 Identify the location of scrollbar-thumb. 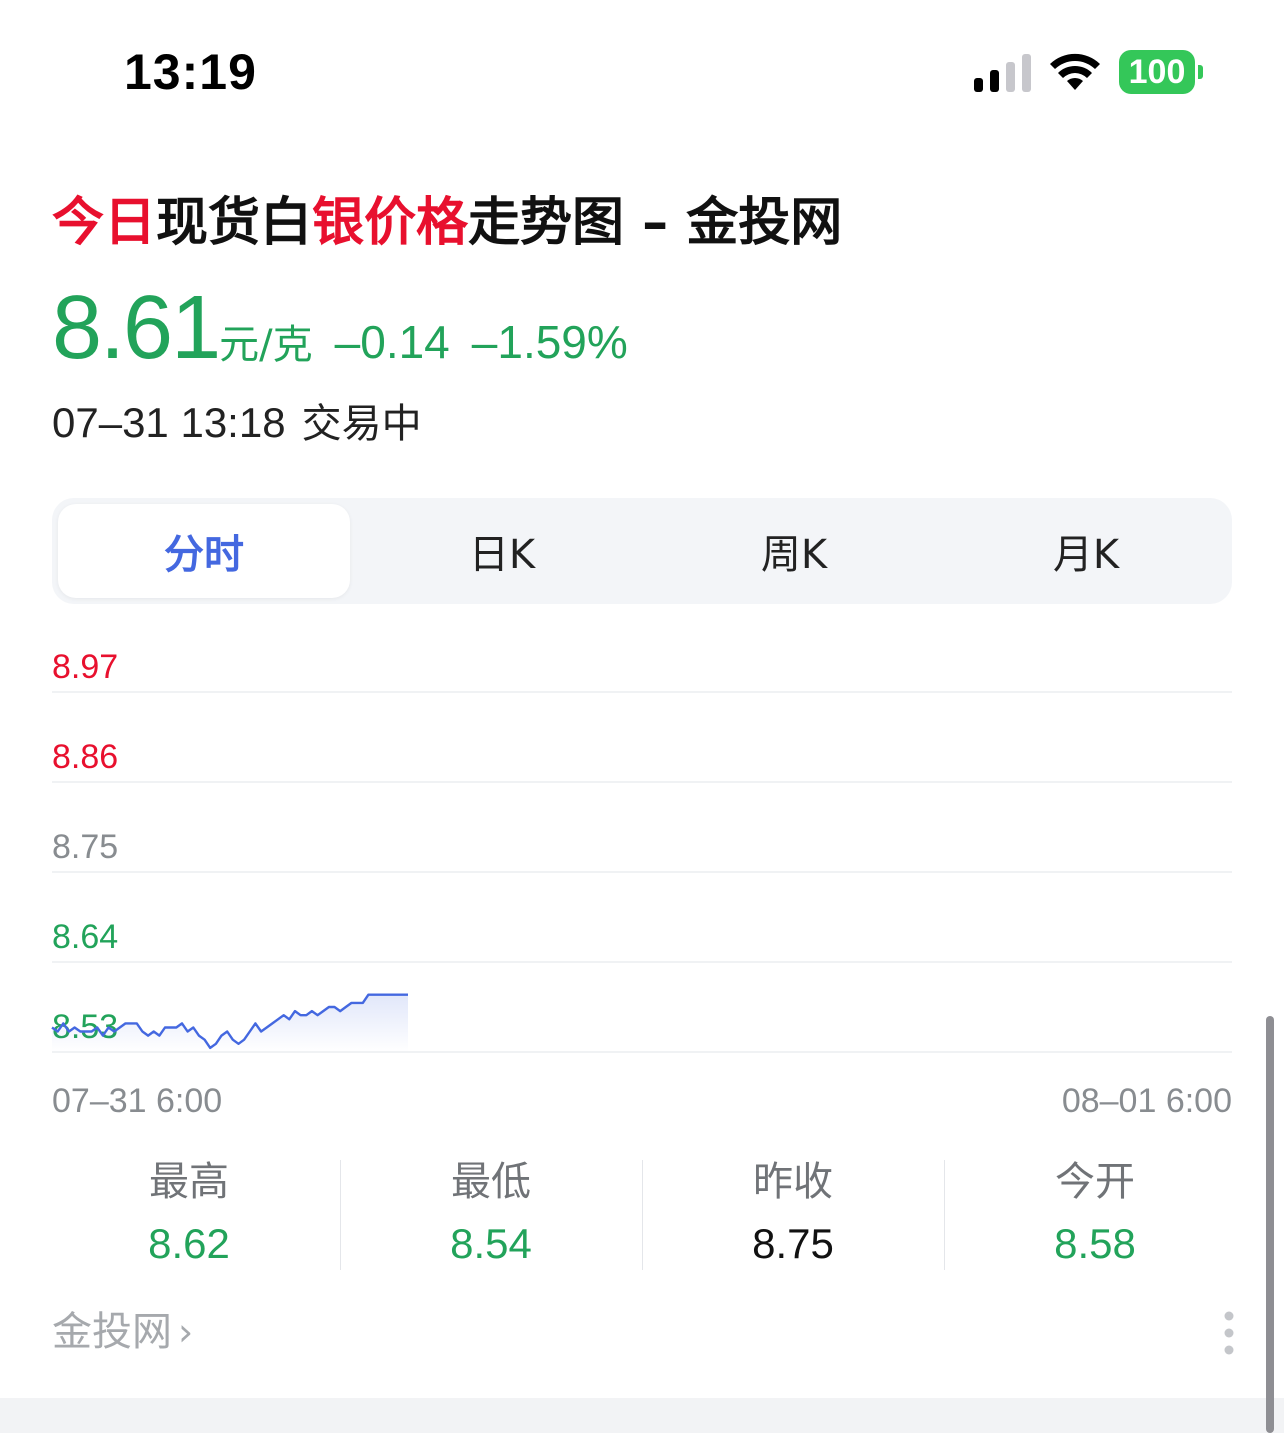
(1270, 1224).